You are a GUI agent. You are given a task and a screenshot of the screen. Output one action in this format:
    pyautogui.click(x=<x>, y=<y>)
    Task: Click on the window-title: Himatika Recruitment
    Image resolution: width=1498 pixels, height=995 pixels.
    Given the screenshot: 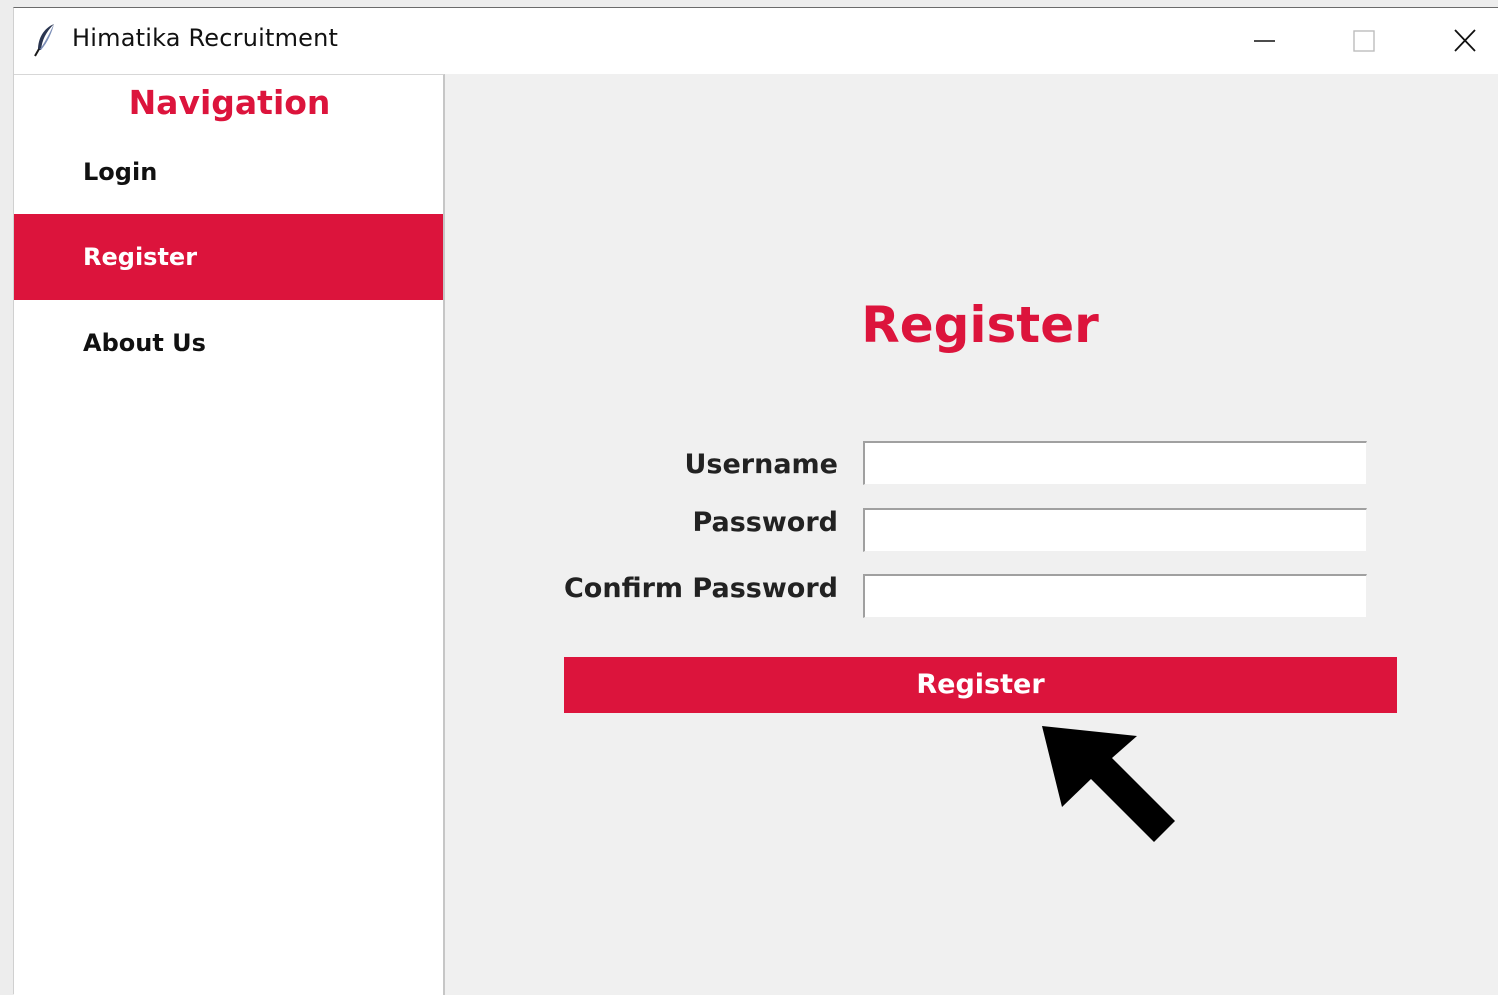 What is the action you would take?
    pyautogui.click(x=205, y=38)
    